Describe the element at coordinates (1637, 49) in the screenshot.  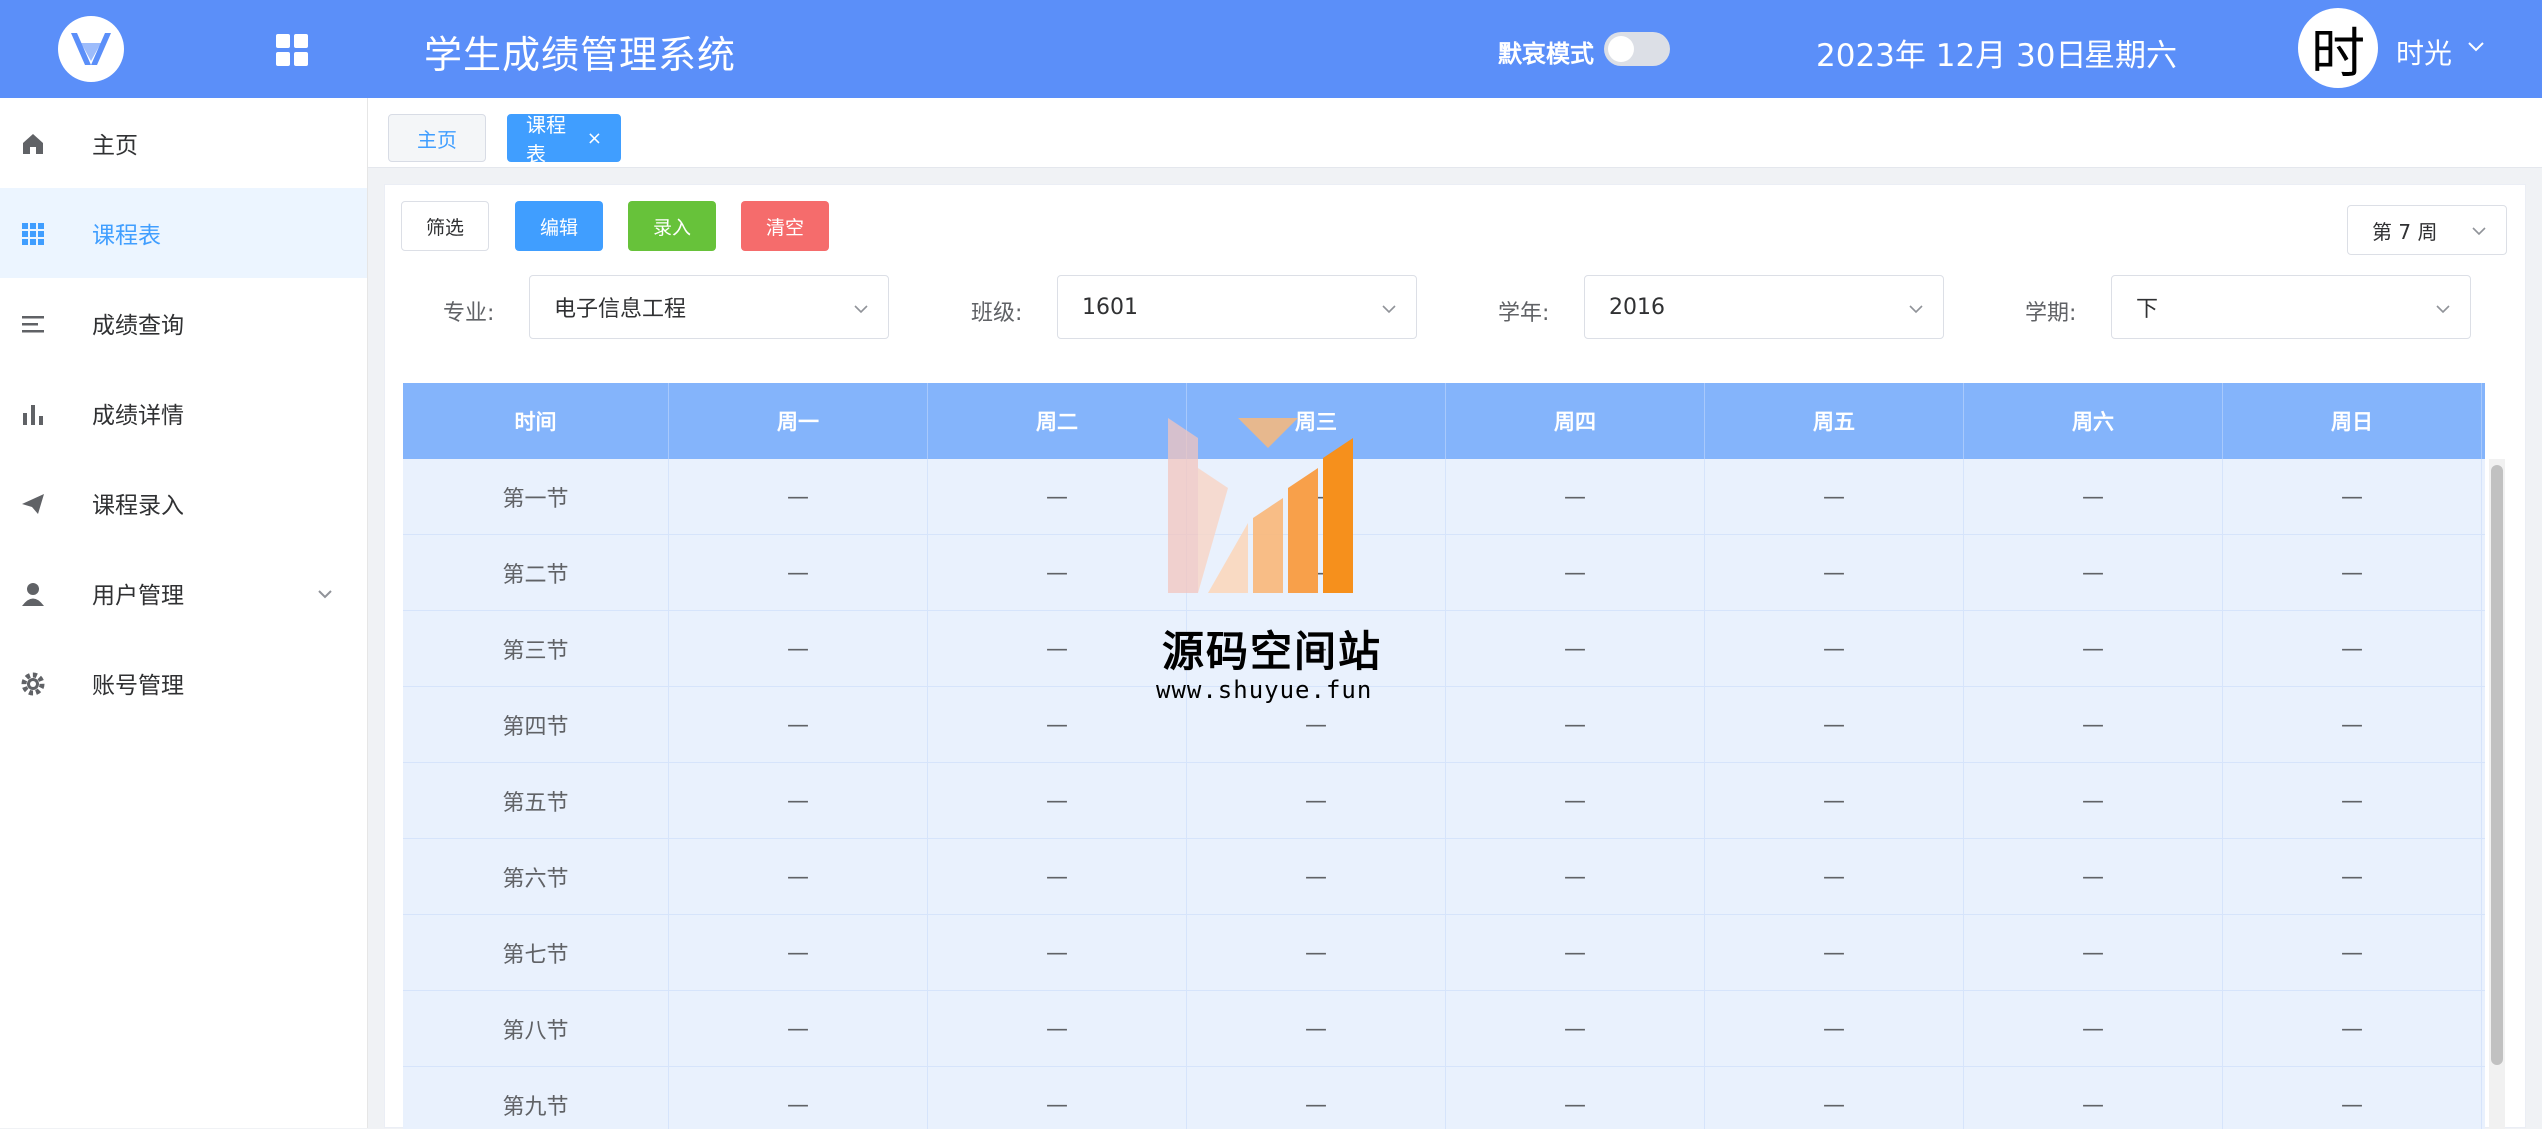
I see `dark-mode-toggle` at that location.